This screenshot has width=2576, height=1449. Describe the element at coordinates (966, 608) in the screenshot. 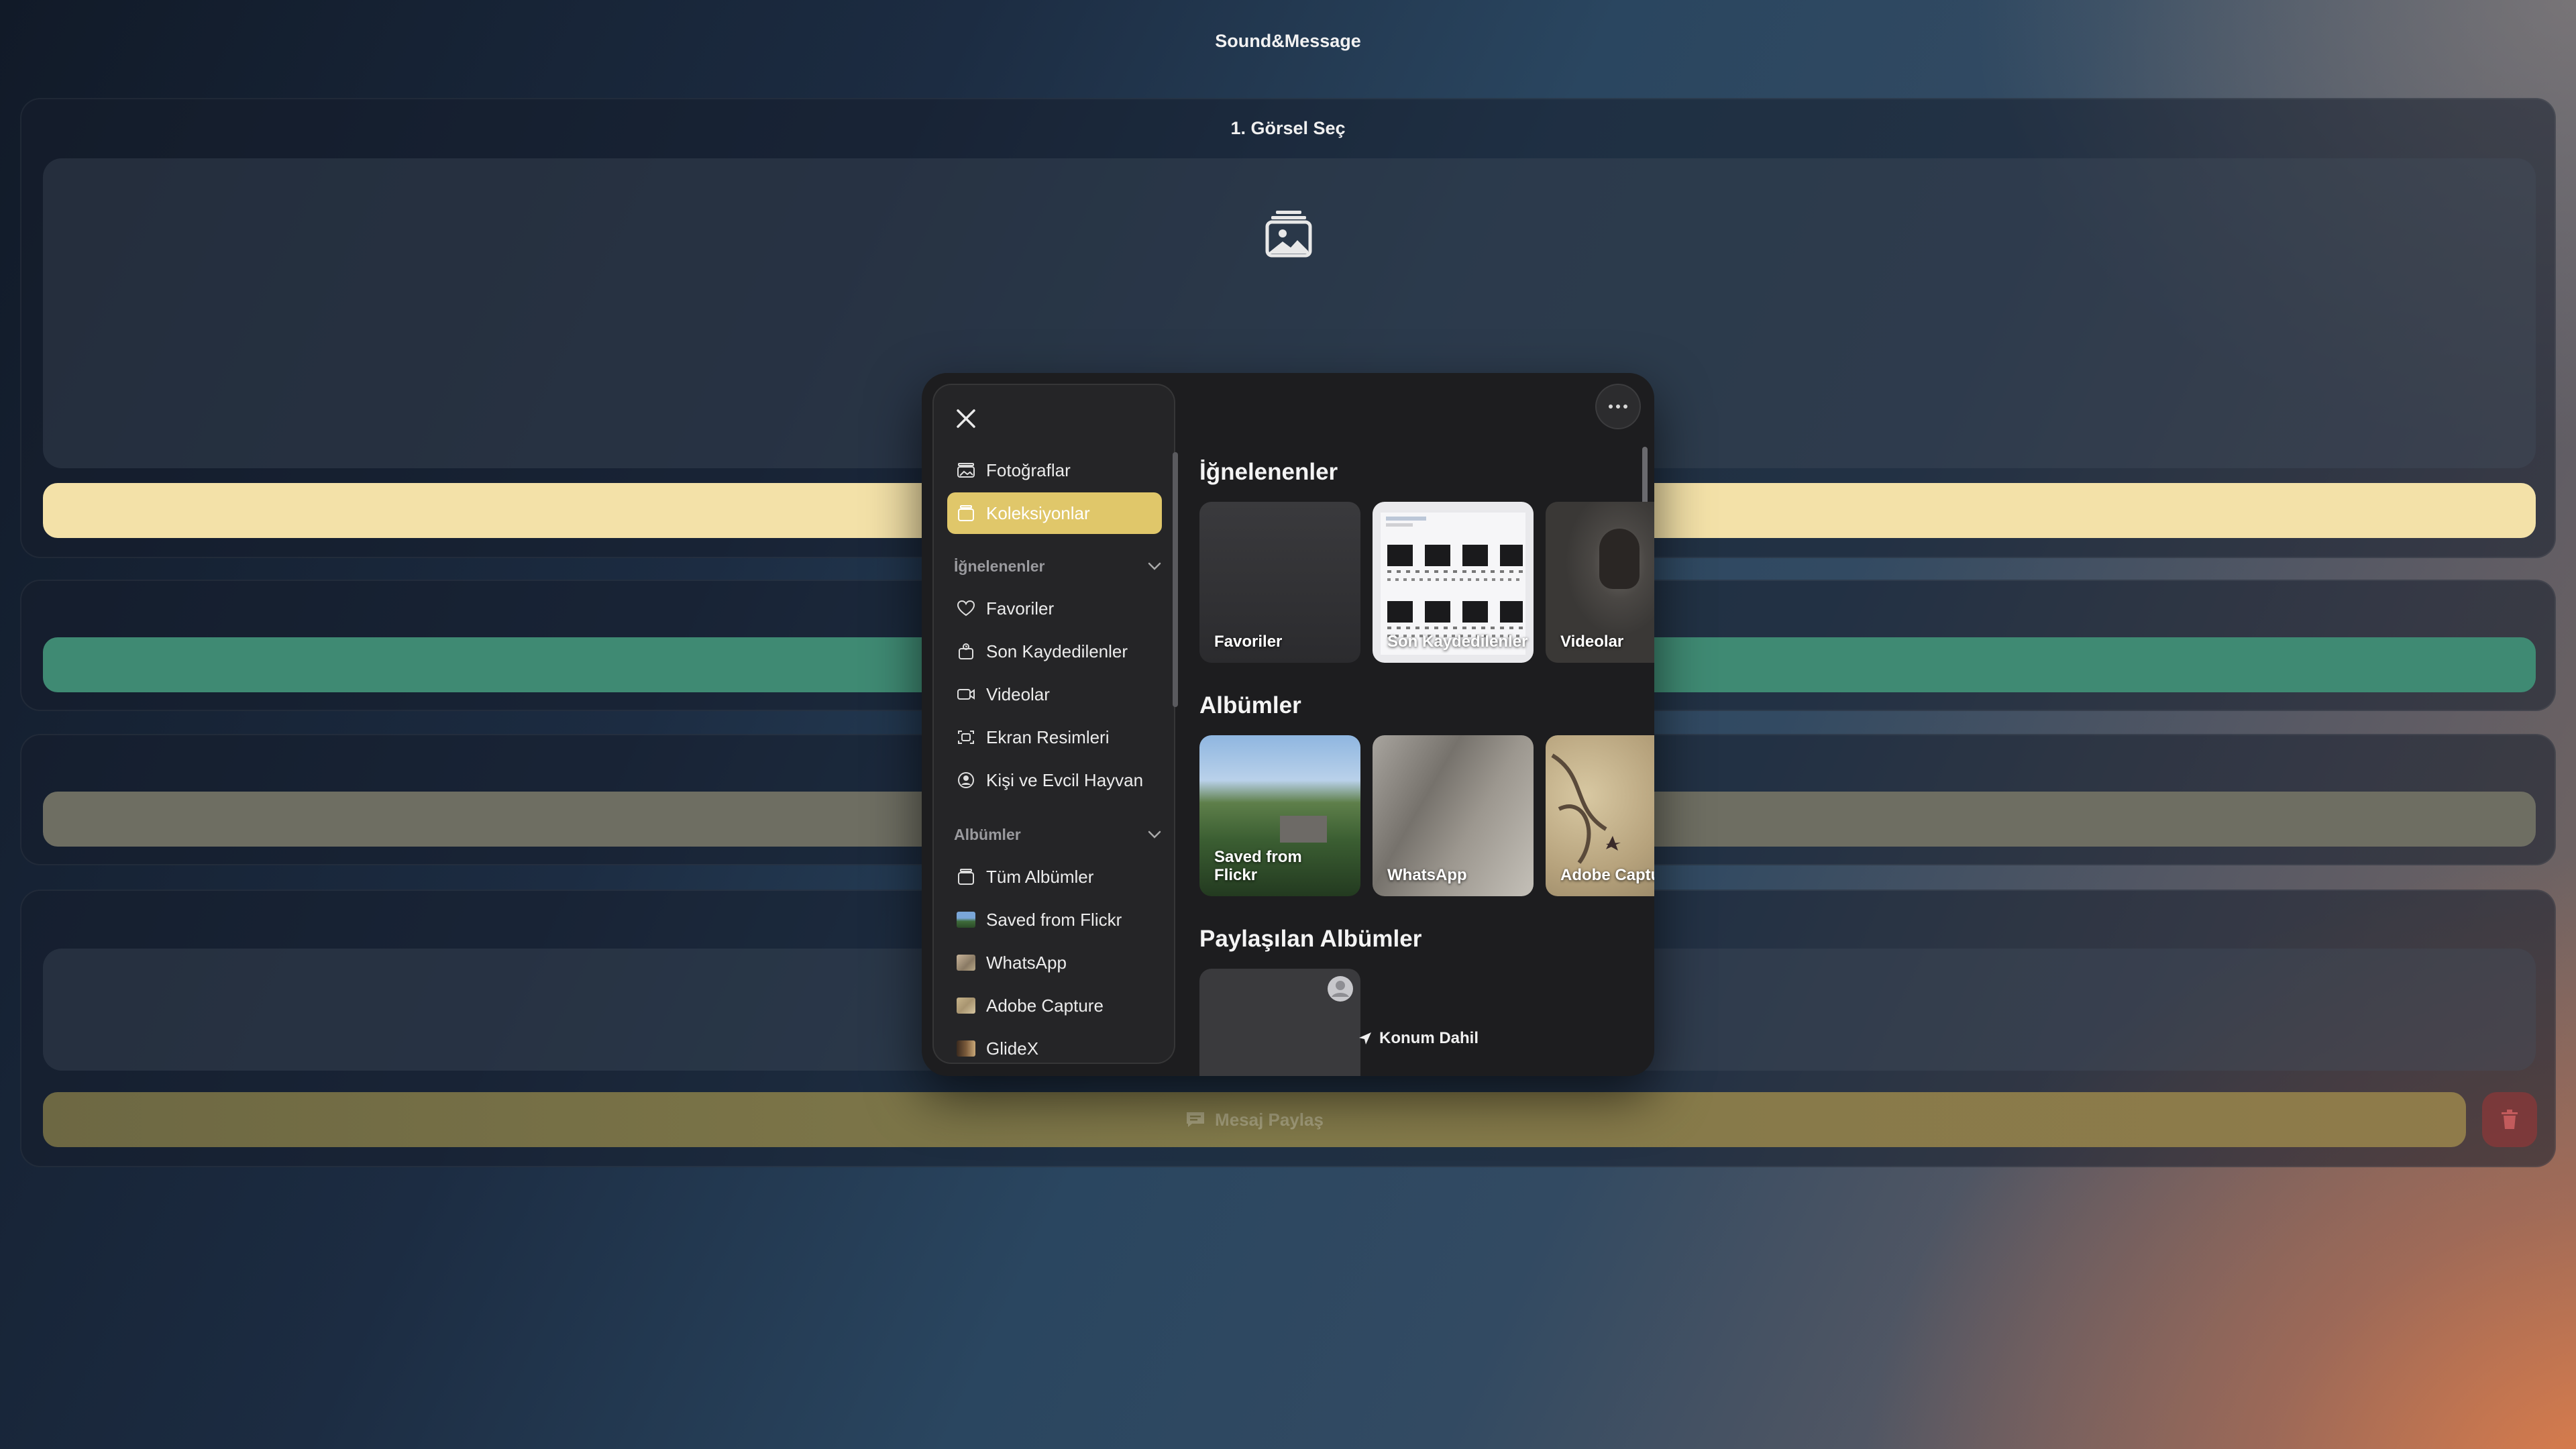

I see `heart-icon` at that location.